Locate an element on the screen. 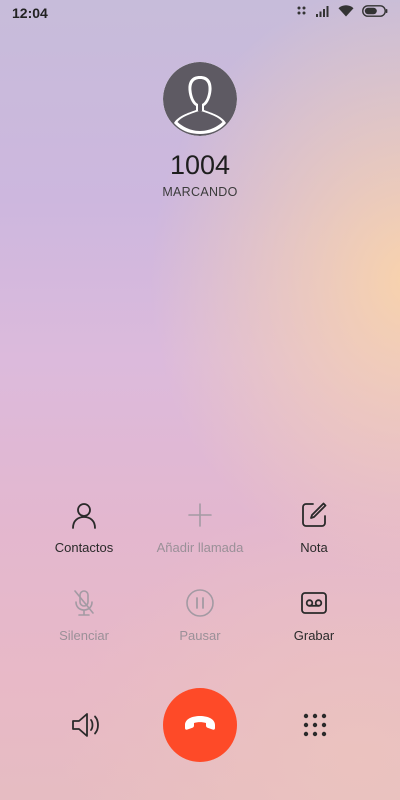 This screenshot has width=400, height=800. mute-button: Silenciar is located at coordinates (84, 615).